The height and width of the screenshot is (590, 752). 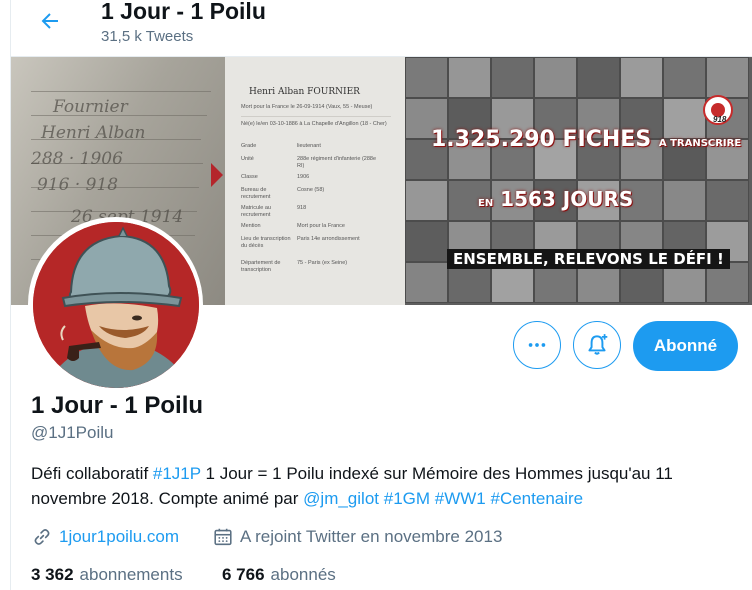 I want to click on more-options-button, so click(x=537, y=345).